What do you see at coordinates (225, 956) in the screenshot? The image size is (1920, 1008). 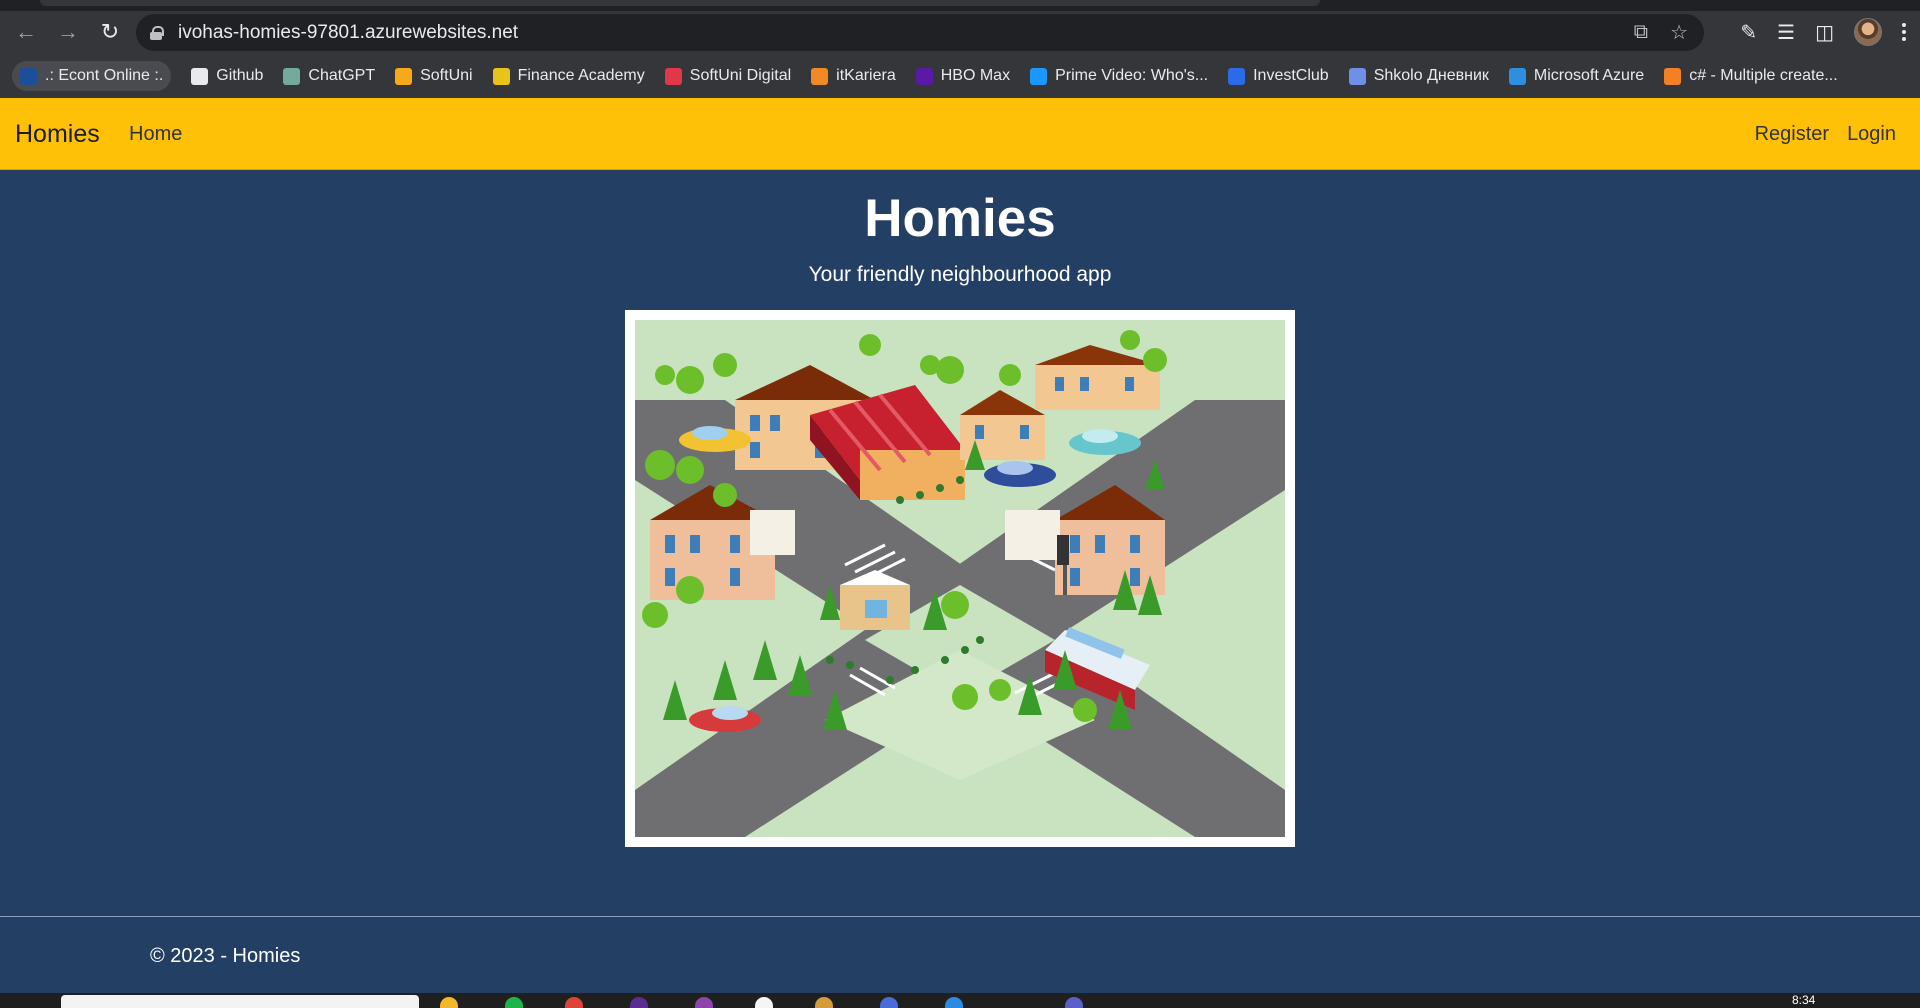 I see `footer-copyright: © 2023 - Homies` at bounding box center [225, 956].